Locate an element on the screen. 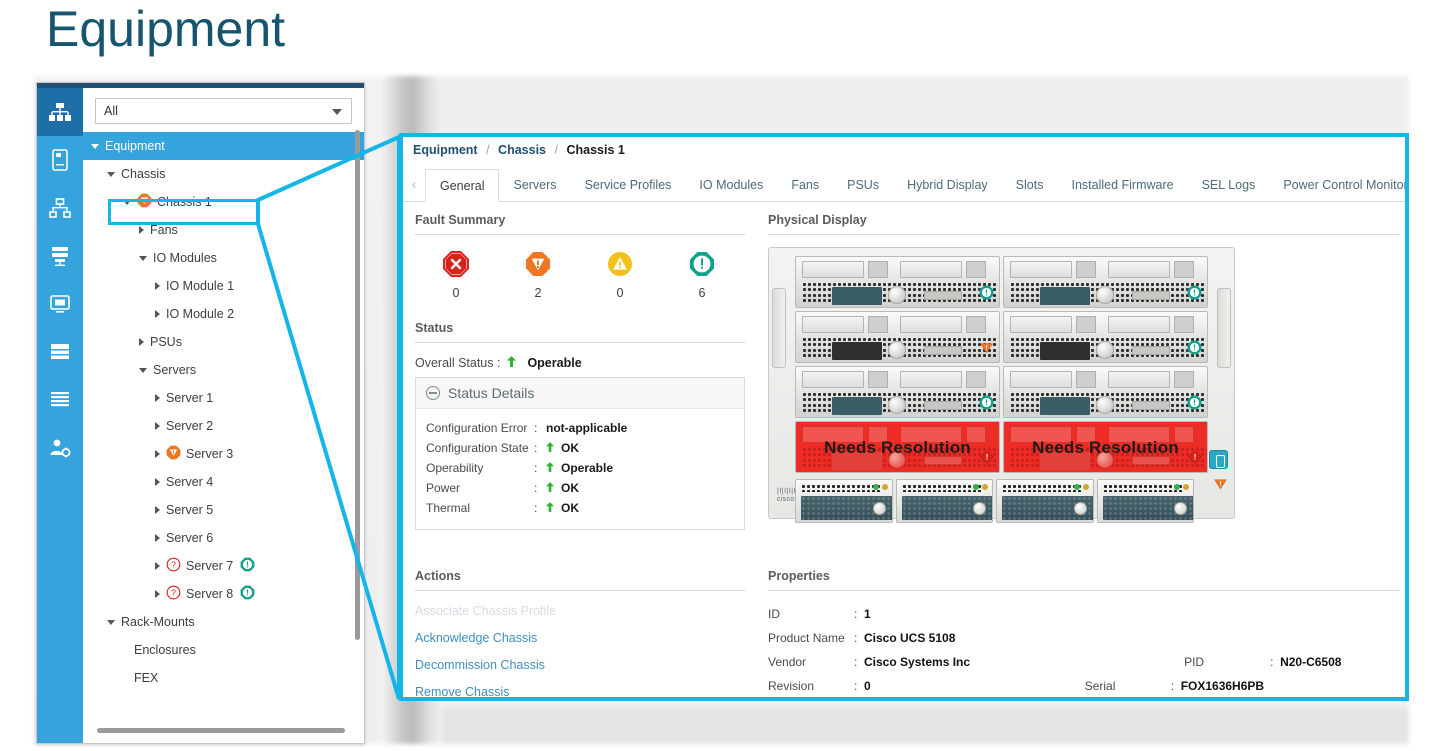 The height and width of the screenshot is (751, 1429). tree-item-psus: PSUs is located at coordinates (223, 342).